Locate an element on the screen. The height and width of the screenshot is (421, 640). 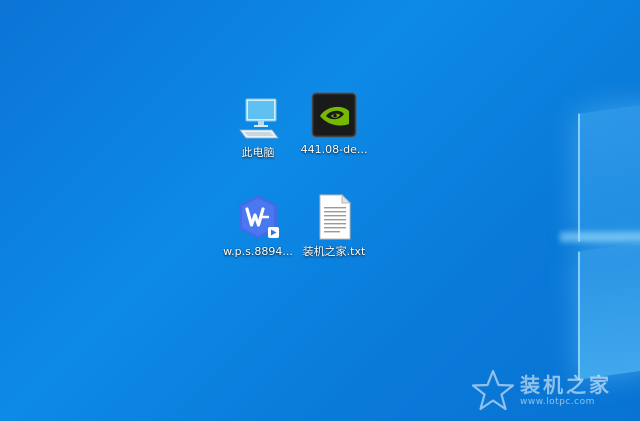
desktop-icon-label: 此电脑 is located at coordinates (258, 152).